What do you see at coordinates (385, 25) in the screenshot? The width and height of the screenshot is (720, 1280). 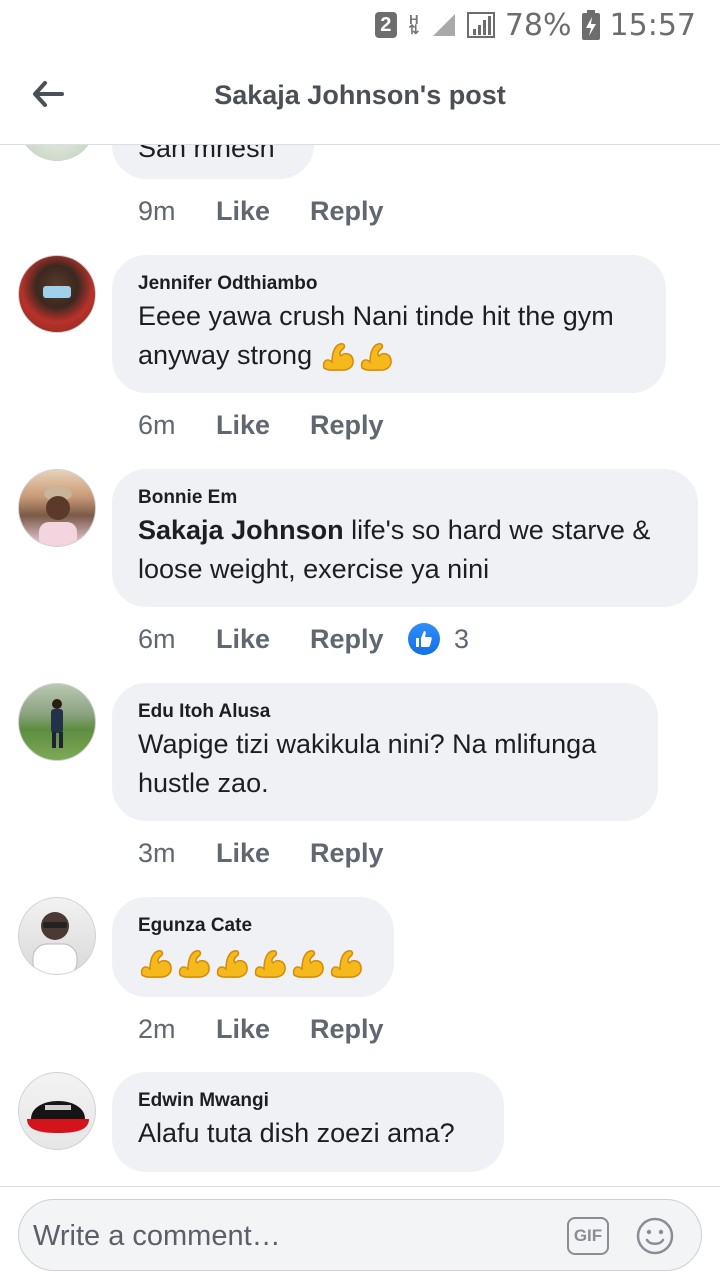 I see `sim-badge: 2` at bounding box center [385, 25].